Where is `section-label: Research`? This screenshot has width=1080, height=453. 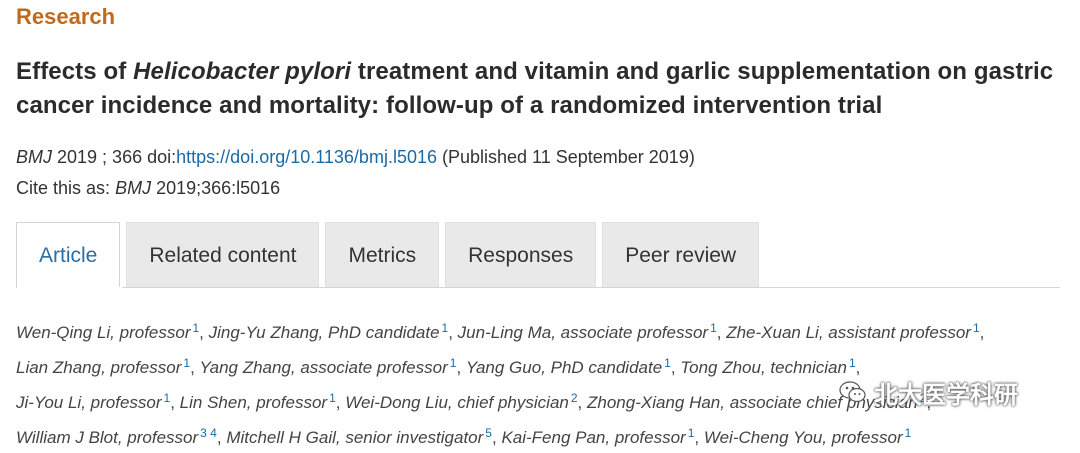
section-label: Research is located at coordinates (66, 16).